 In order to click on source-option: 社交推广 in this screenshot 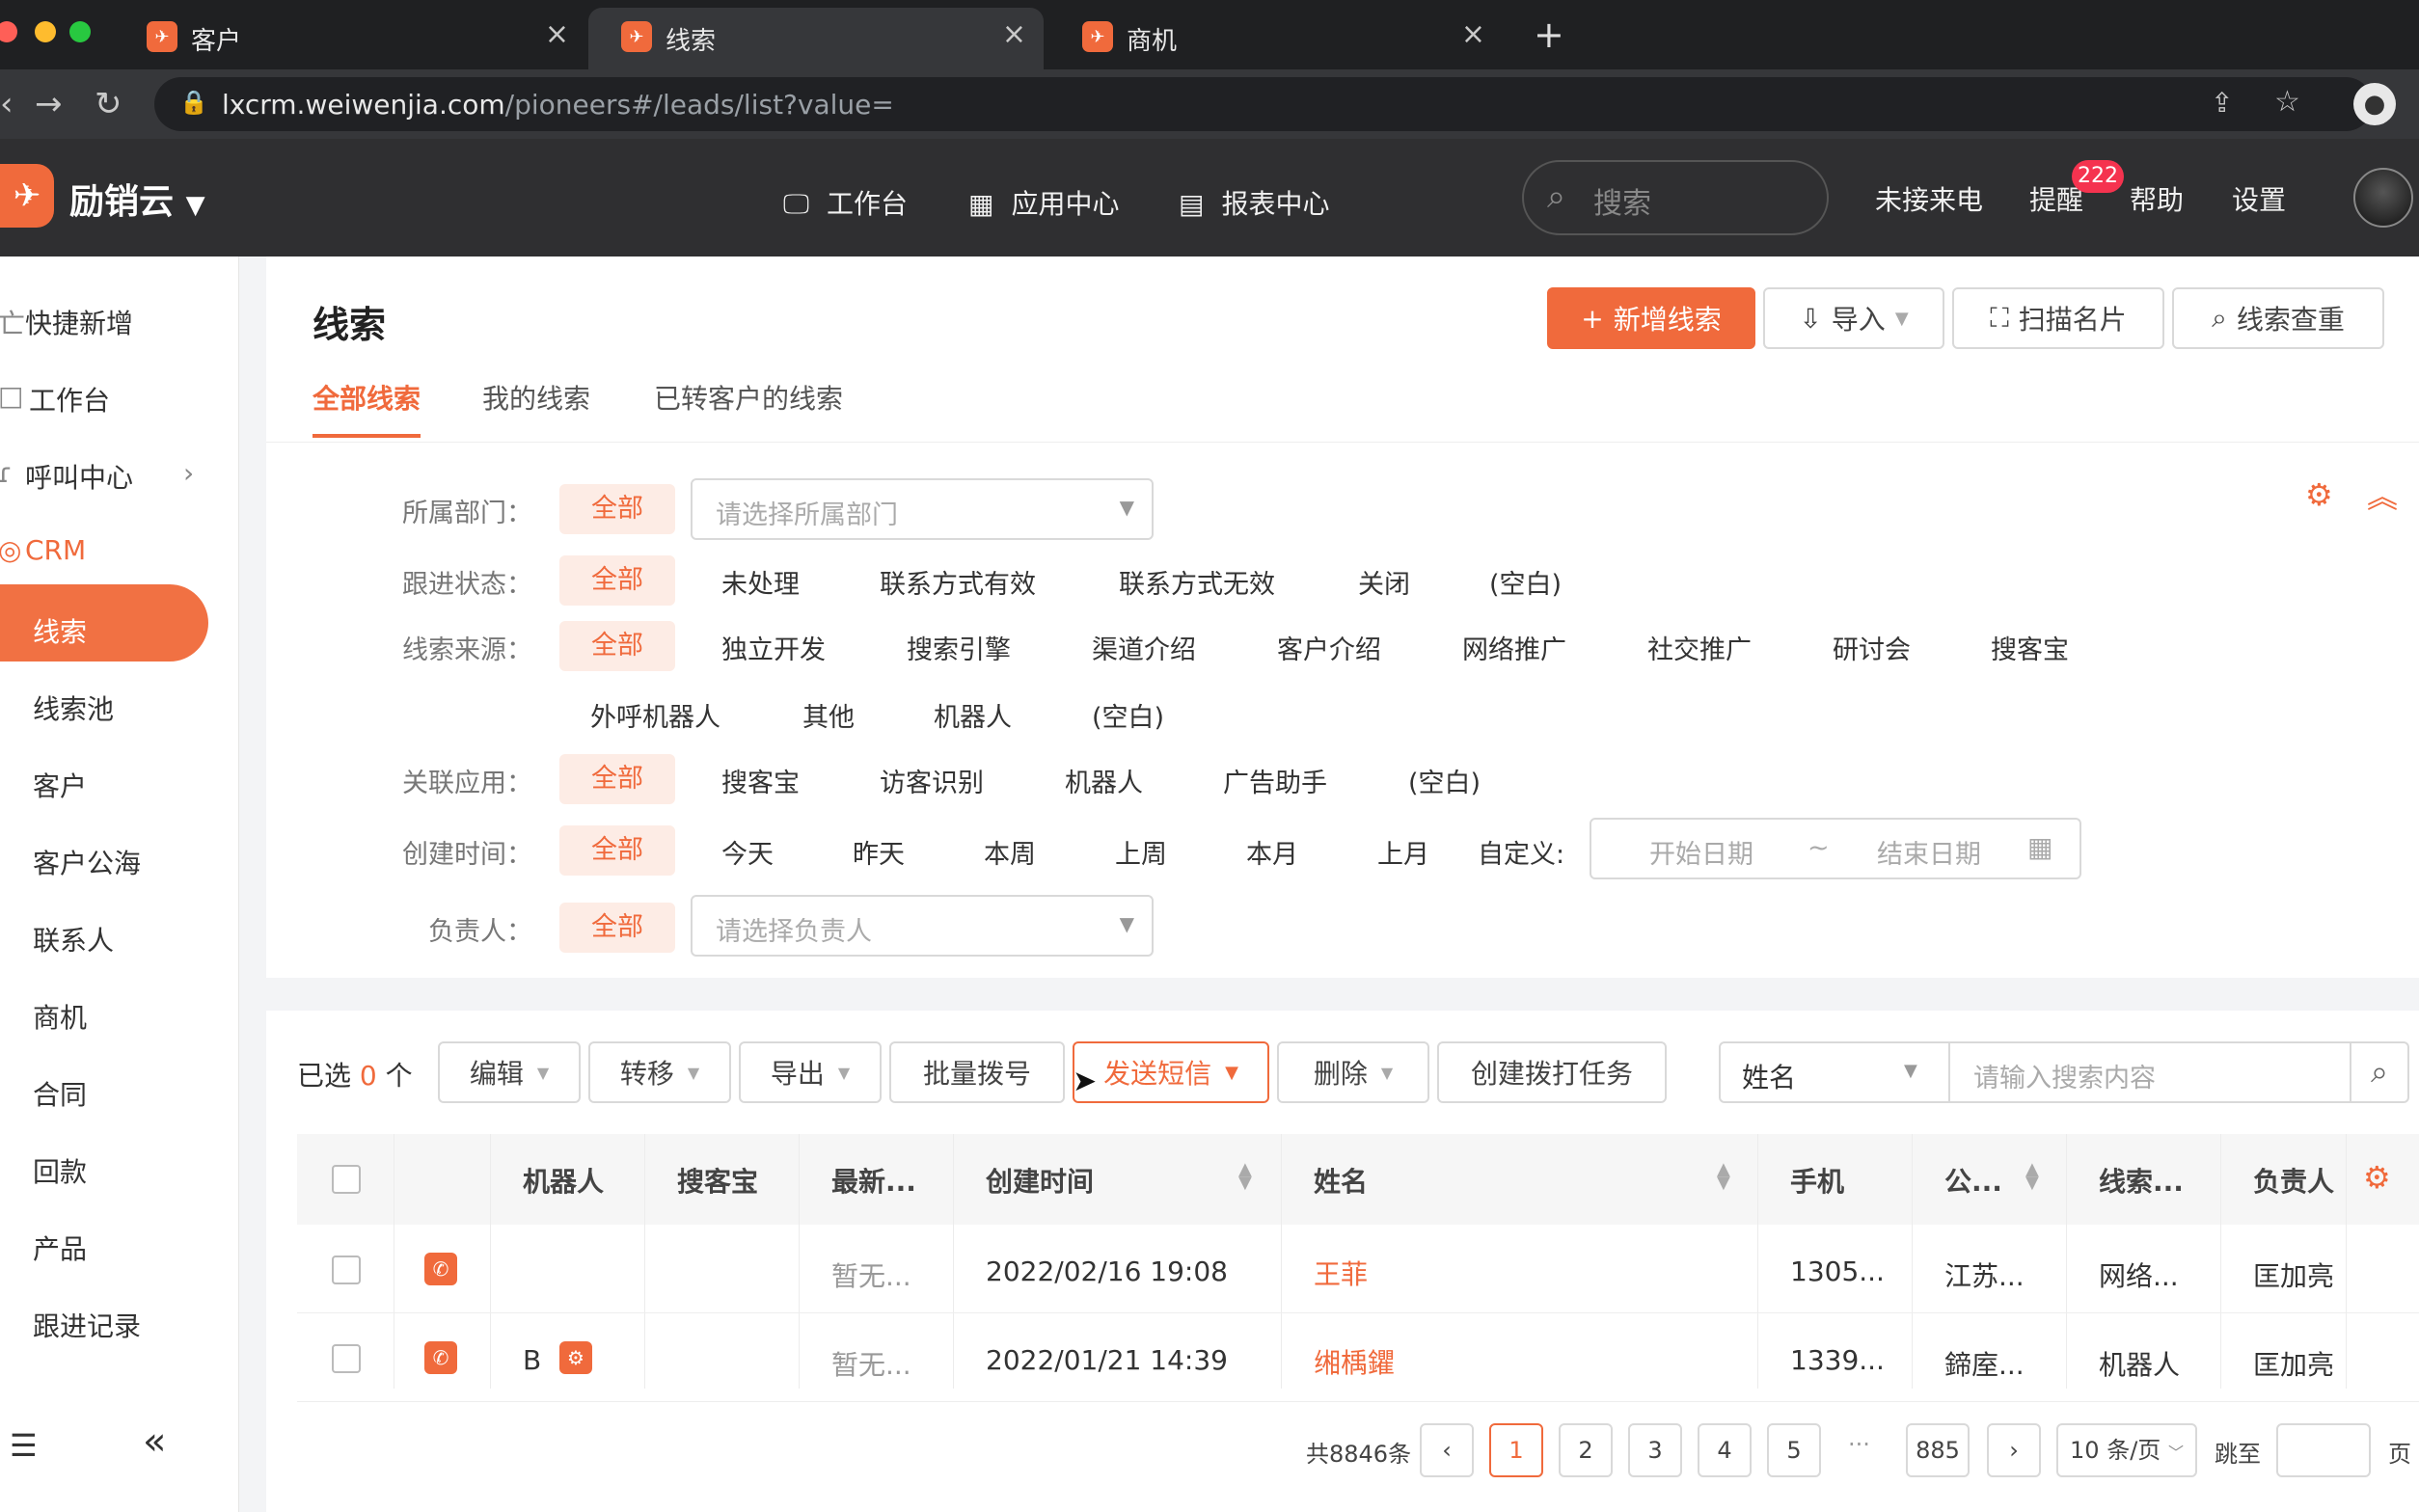, I will do `click(1699, 647)`.